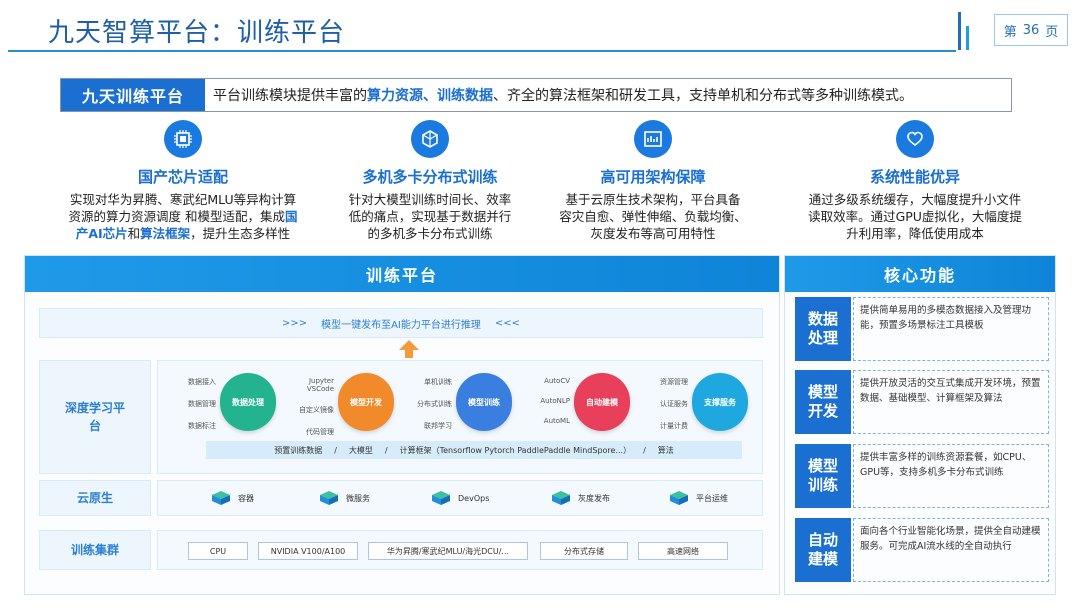  What do you see at coordinates (438, 426) in the screenshot?
I see `dl-label: 联邦学习` at bounding box center [438, 426].